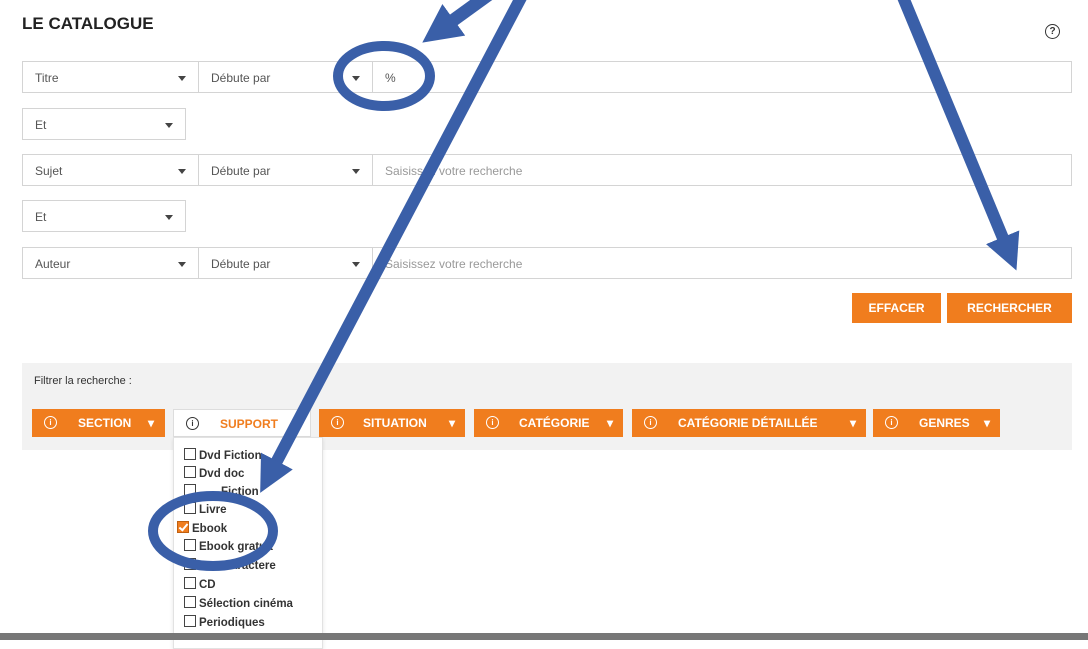 The image size is (1088, 649). Describe the element at coordinates (222, 474) in the screenshot. I see `support-option-label: Dvd doc` at that location.